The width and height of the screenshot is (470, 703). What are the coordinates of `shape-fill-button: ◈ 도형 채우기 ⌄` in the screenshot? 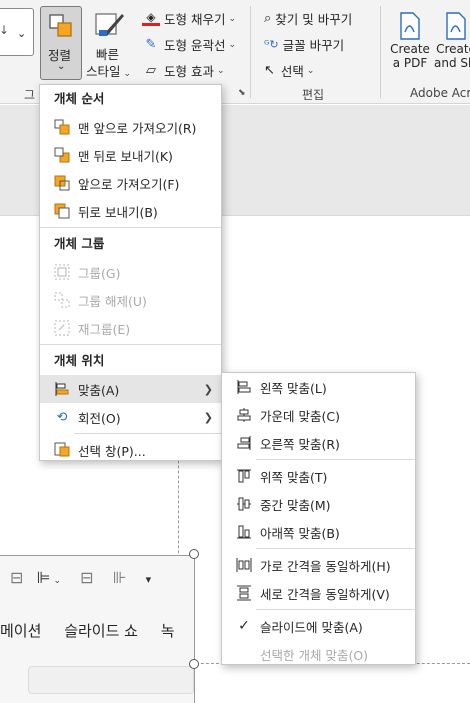 It's located at (189, 18).